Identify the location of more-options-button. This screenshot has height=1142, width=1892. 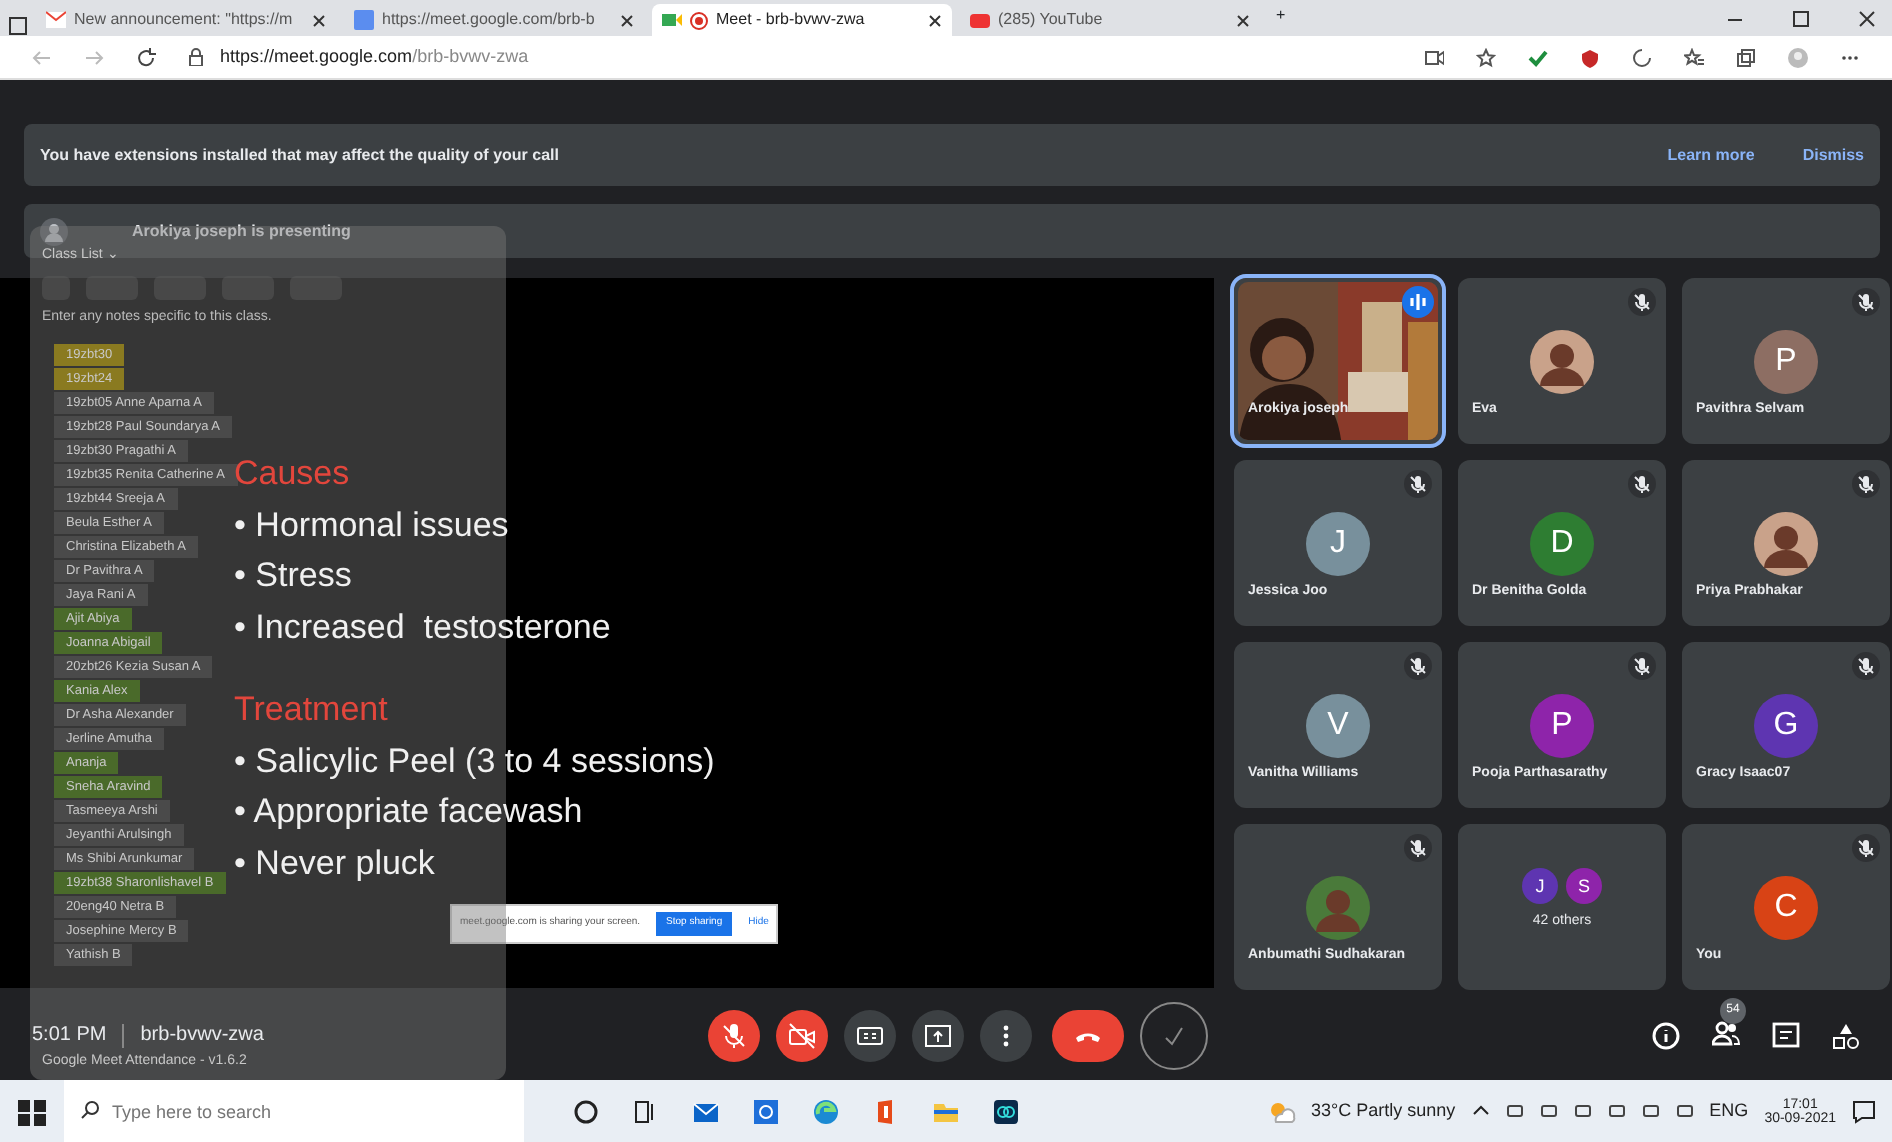
(1005, 1035).